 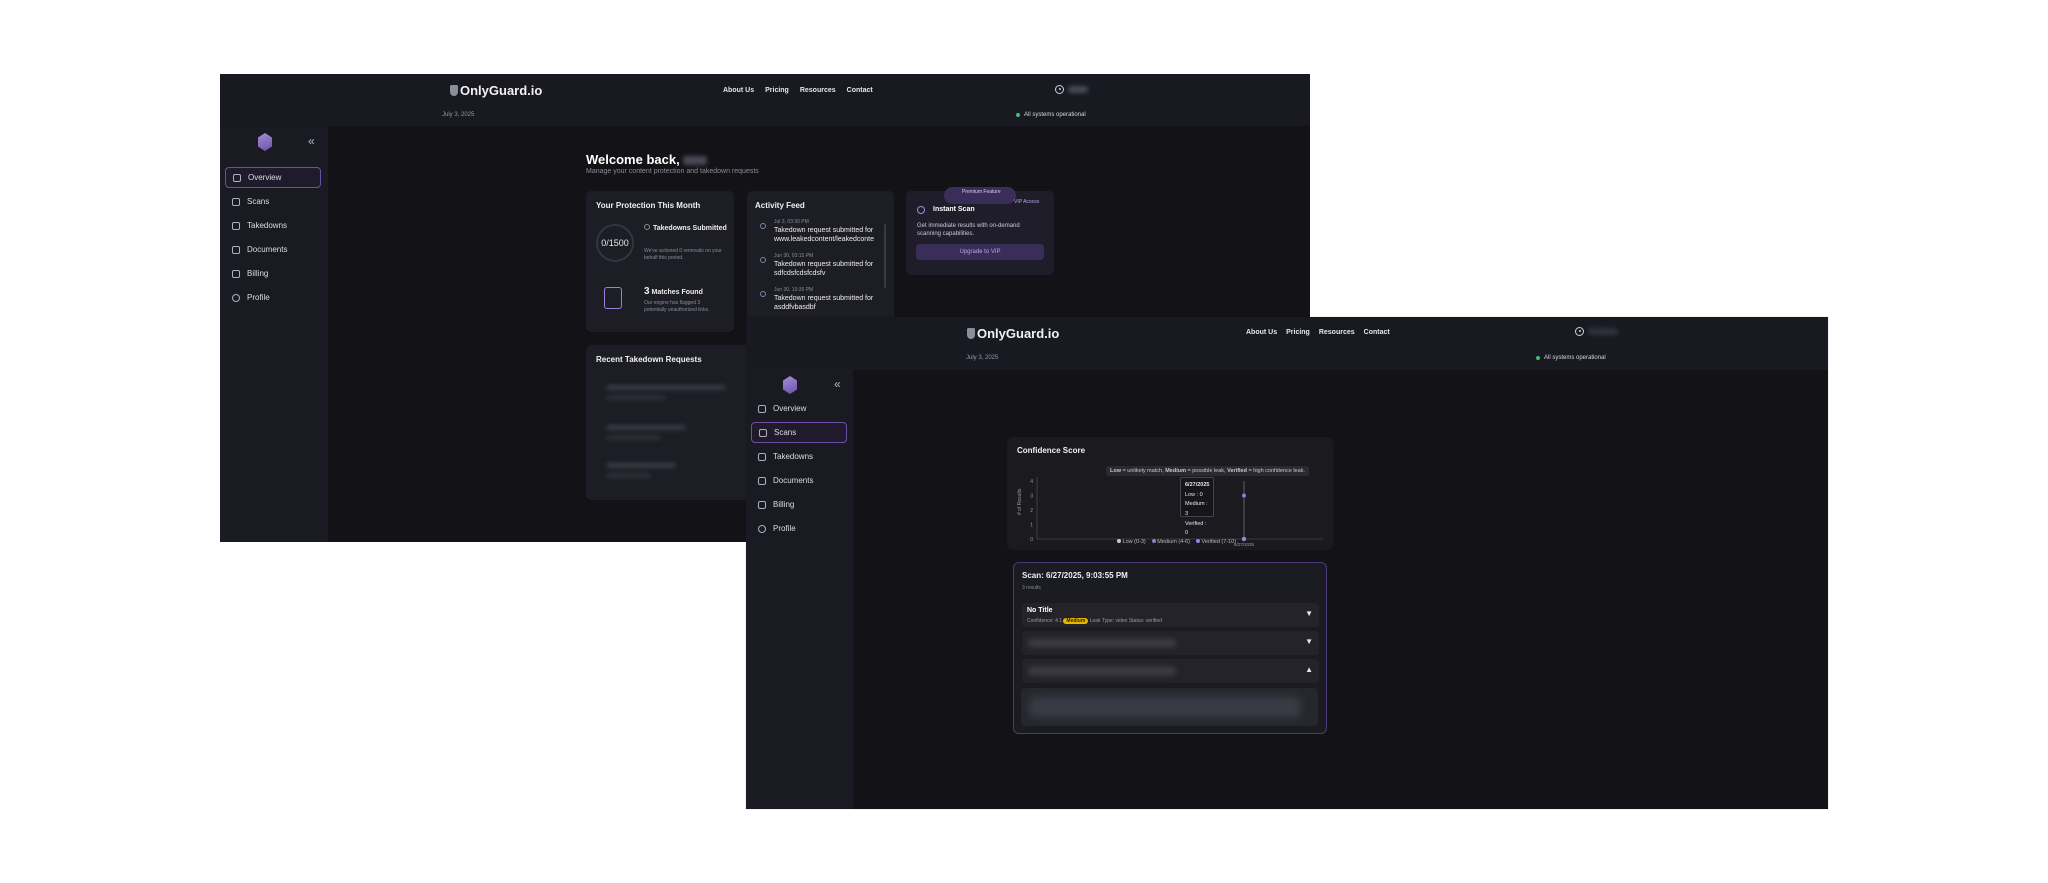 I want to click on file-icon, so click(x=762, y=456).